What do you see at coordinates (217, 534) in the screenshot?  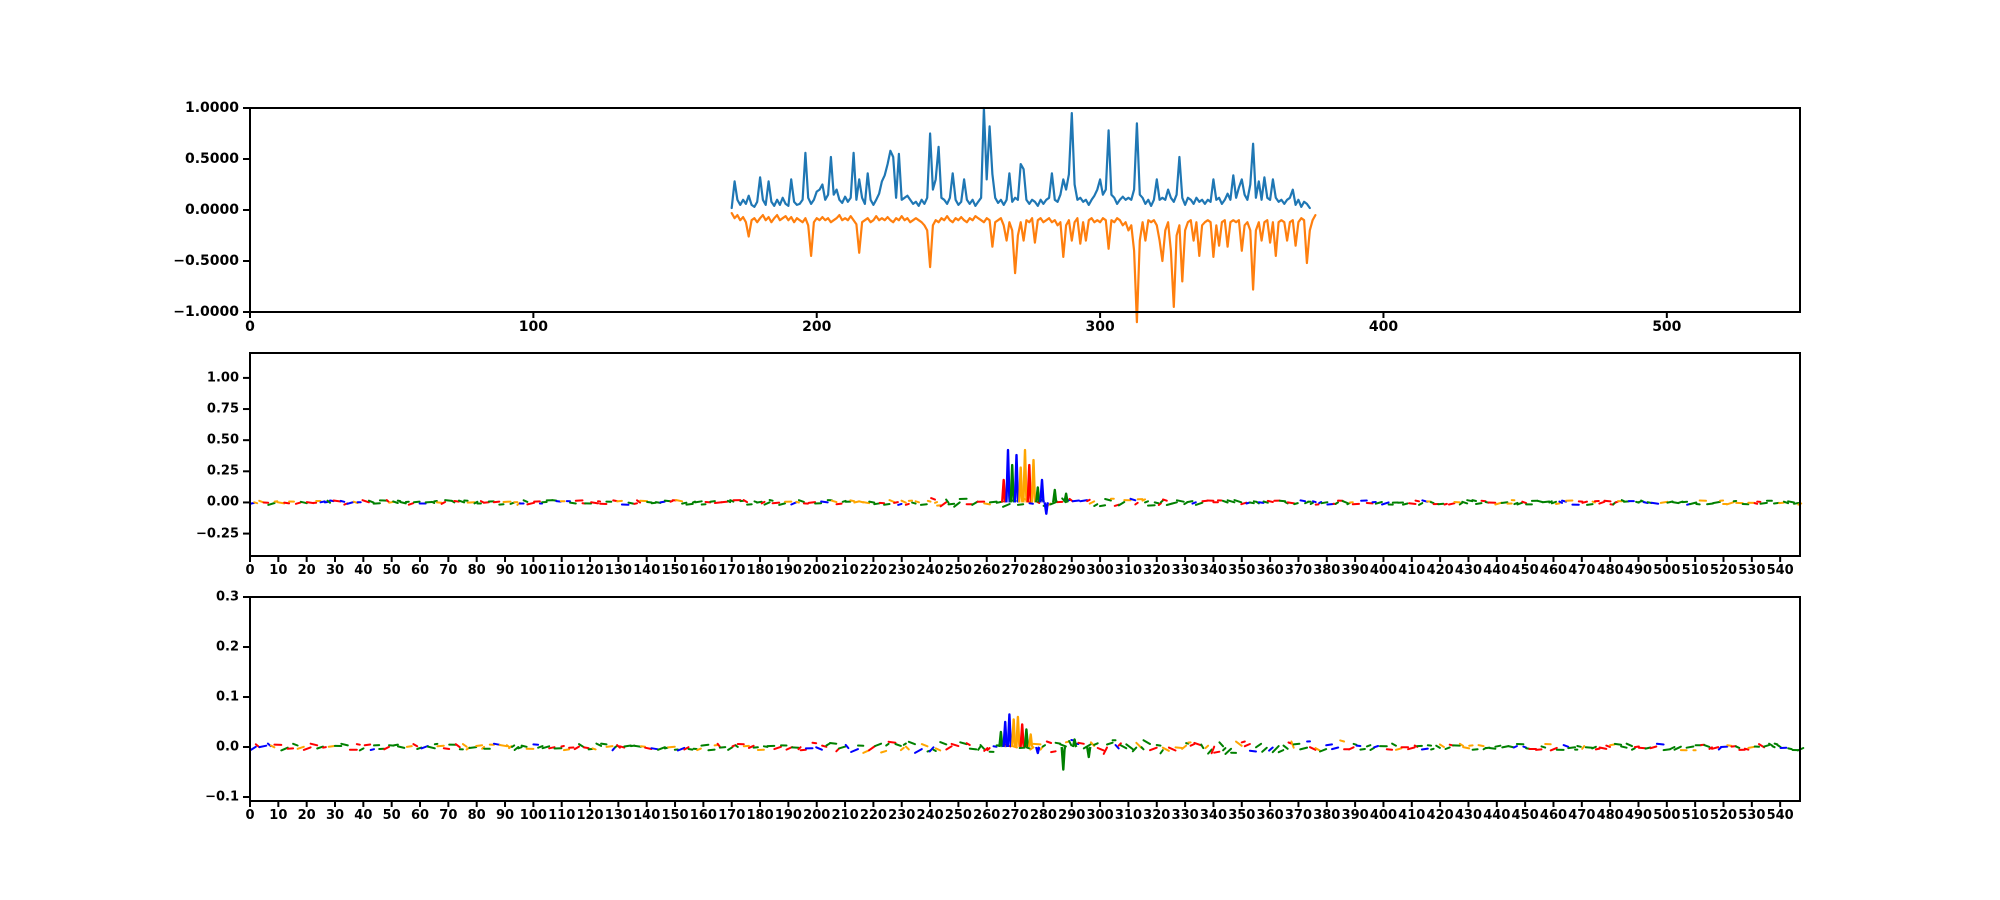 I see `y-tick-label: −0.25` at bounding box center [217, 534].